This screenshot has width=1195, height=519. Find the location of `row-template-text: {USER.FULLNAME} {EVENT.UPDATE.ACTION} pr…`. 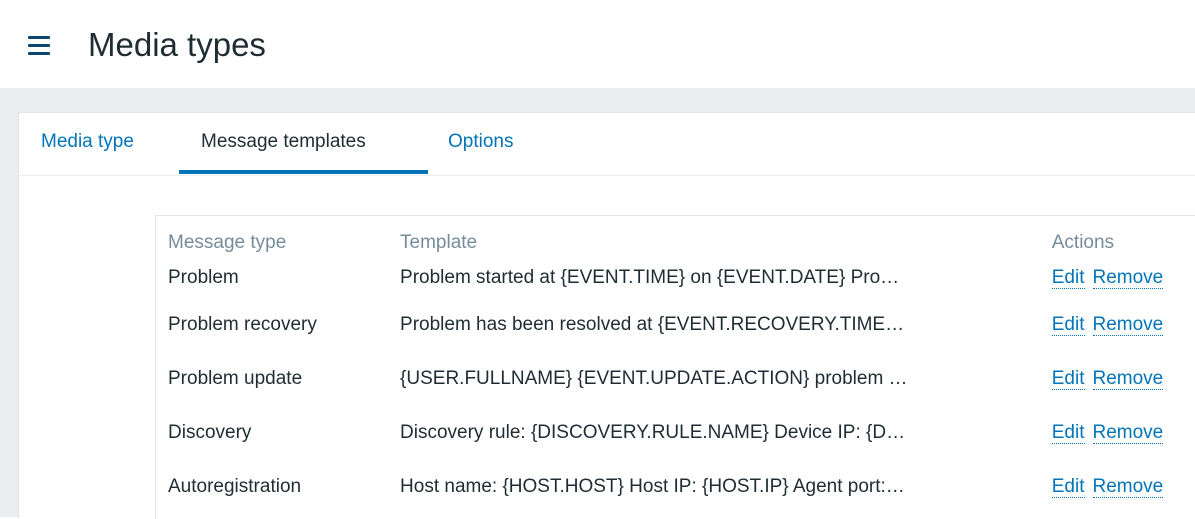

row-template-text: {USER.FULLNAME} {EVENT.UPDATE.ACTION} pr… is located at coordinates (654, 378).